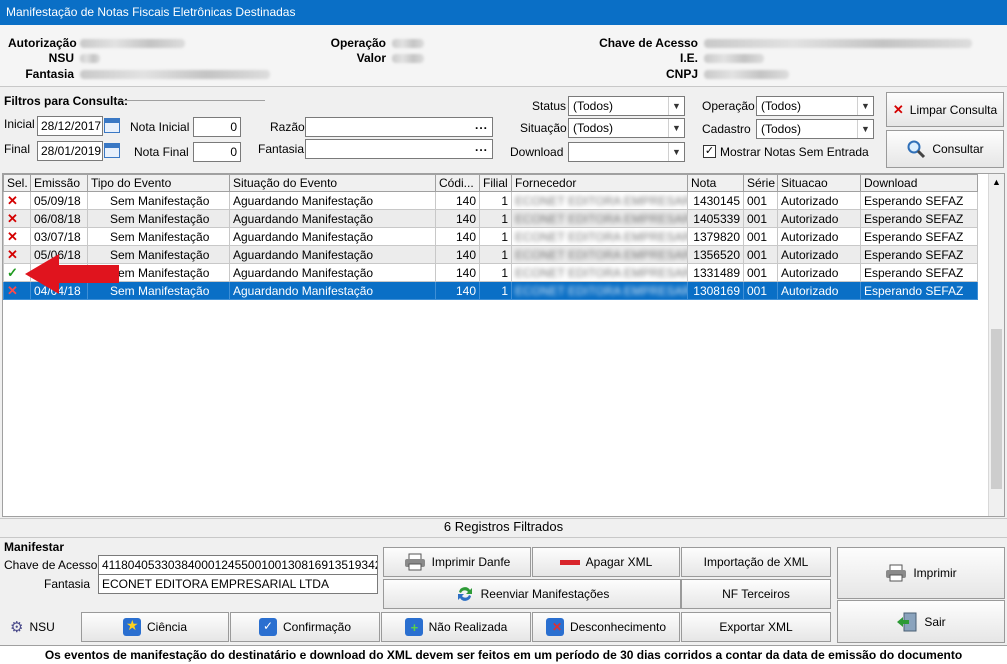 This screenshot has width=1007, height=664. I want to click on nao-realizada-button: + Não Realizada, so click(456, 627).